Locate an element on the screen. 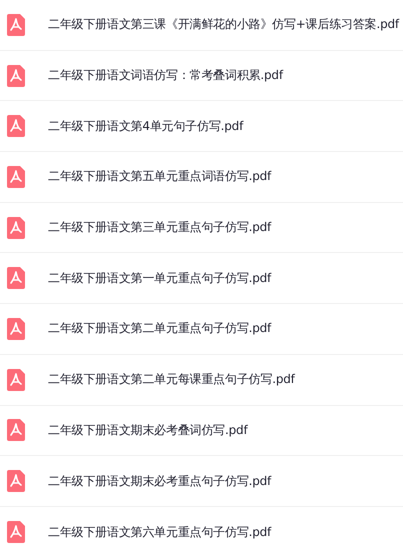 This screenshot has width=403, height=557. file-name: 二年级下册语文第三课《开满鲜花的小路》仿写+课后练习答案.pdf is located at coordinates (223, 25).